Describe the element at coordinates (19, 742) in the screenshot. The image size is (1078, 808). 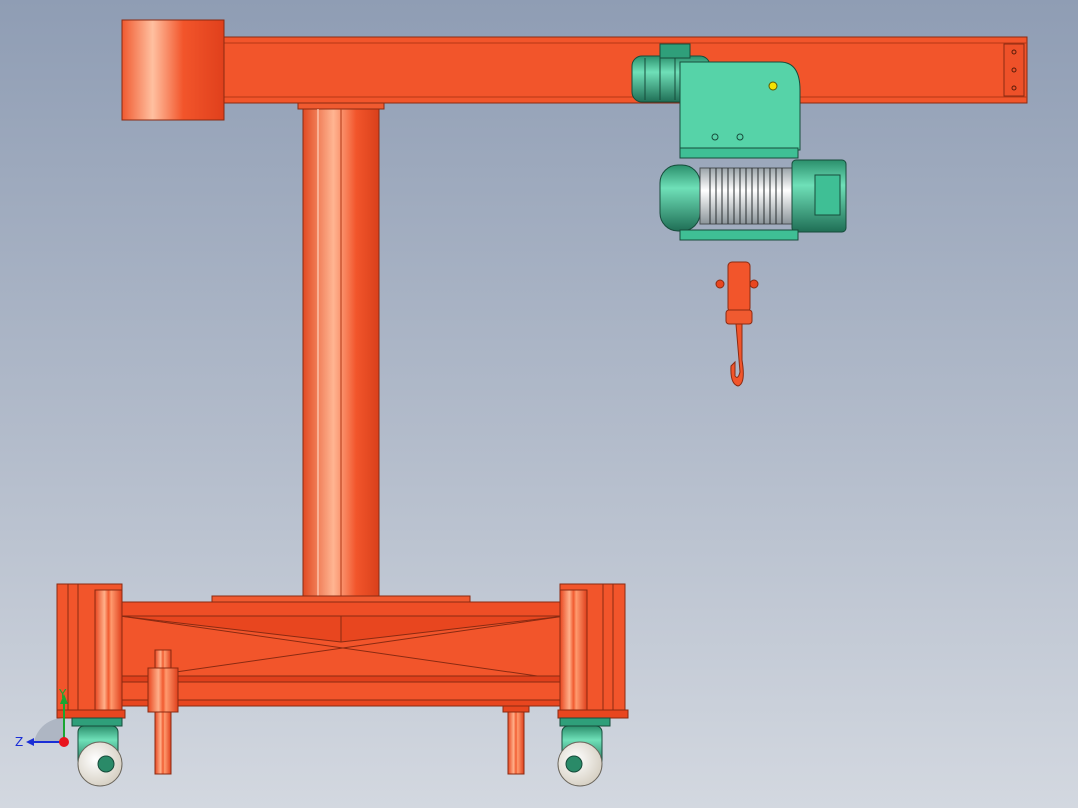
I see `z-axis-label: Z` at that location.